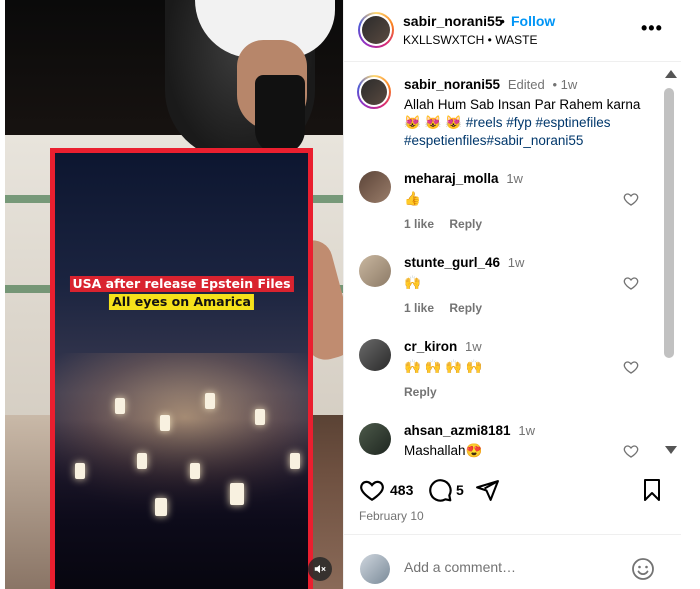 This screenshot has width=700, height=589. I want to click on overlay-line-1: USA after release Epstein Files, so click(181, 284).